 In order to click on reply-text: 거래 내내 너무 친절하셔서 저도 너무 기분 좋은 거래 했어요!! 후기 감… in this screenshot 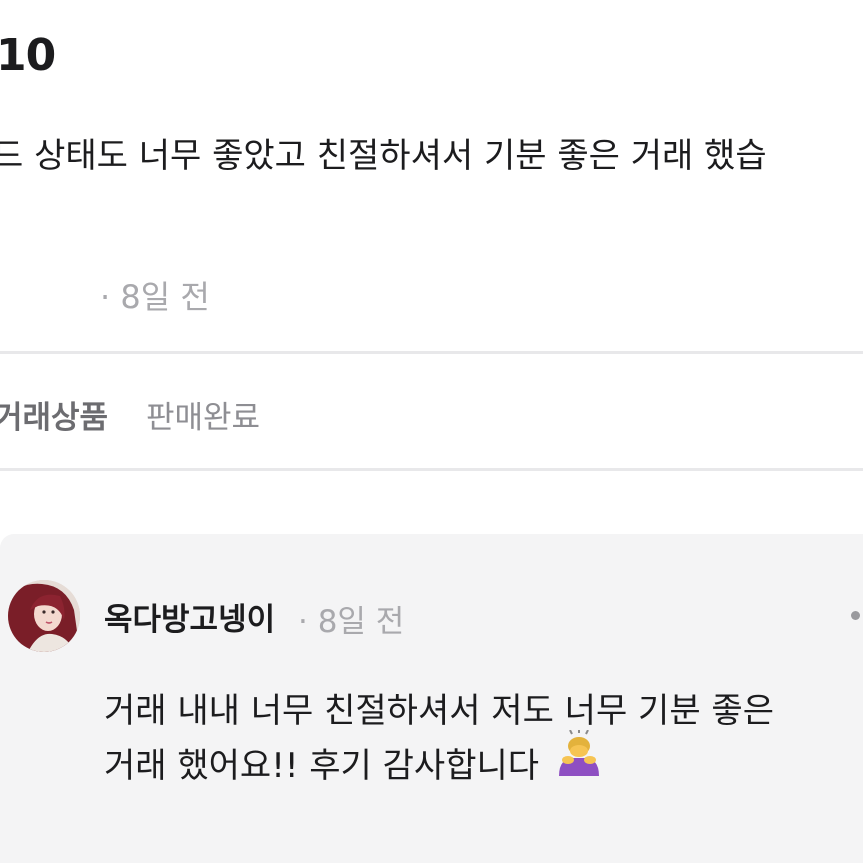, I will do `click(483, 739)`.